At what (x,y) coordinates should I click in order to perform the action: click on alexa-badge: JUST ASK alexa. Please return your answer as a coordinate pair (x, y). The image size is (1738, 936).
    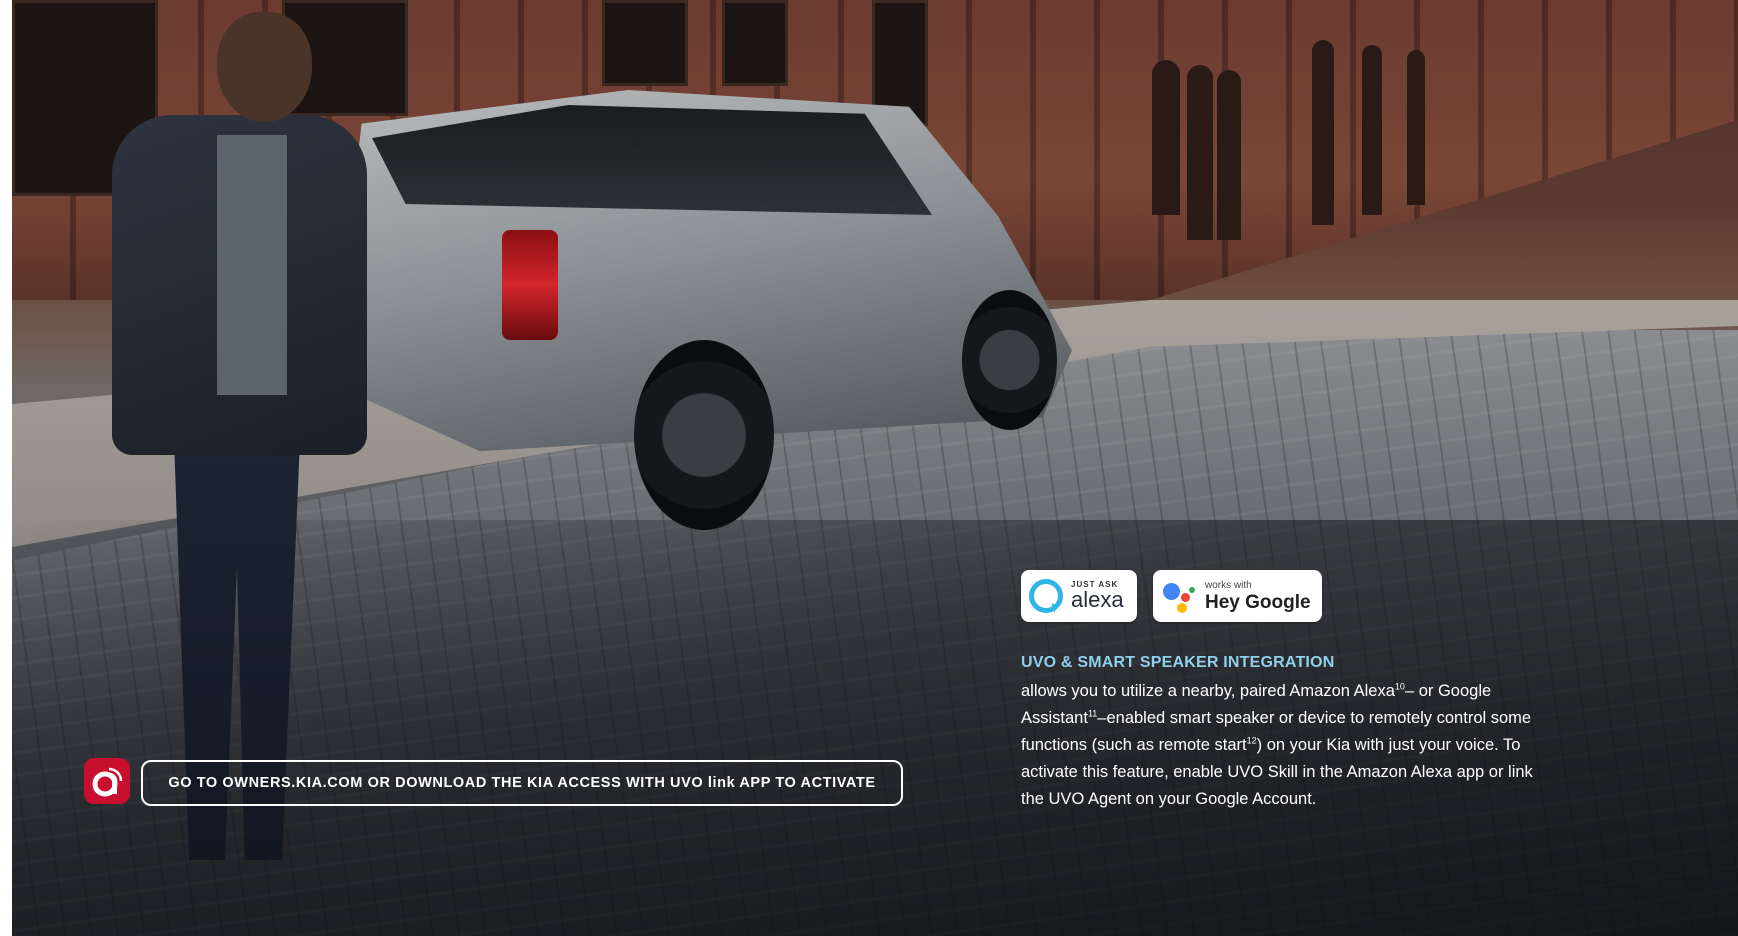
    Looking at the image, I should click on (1079, 596).